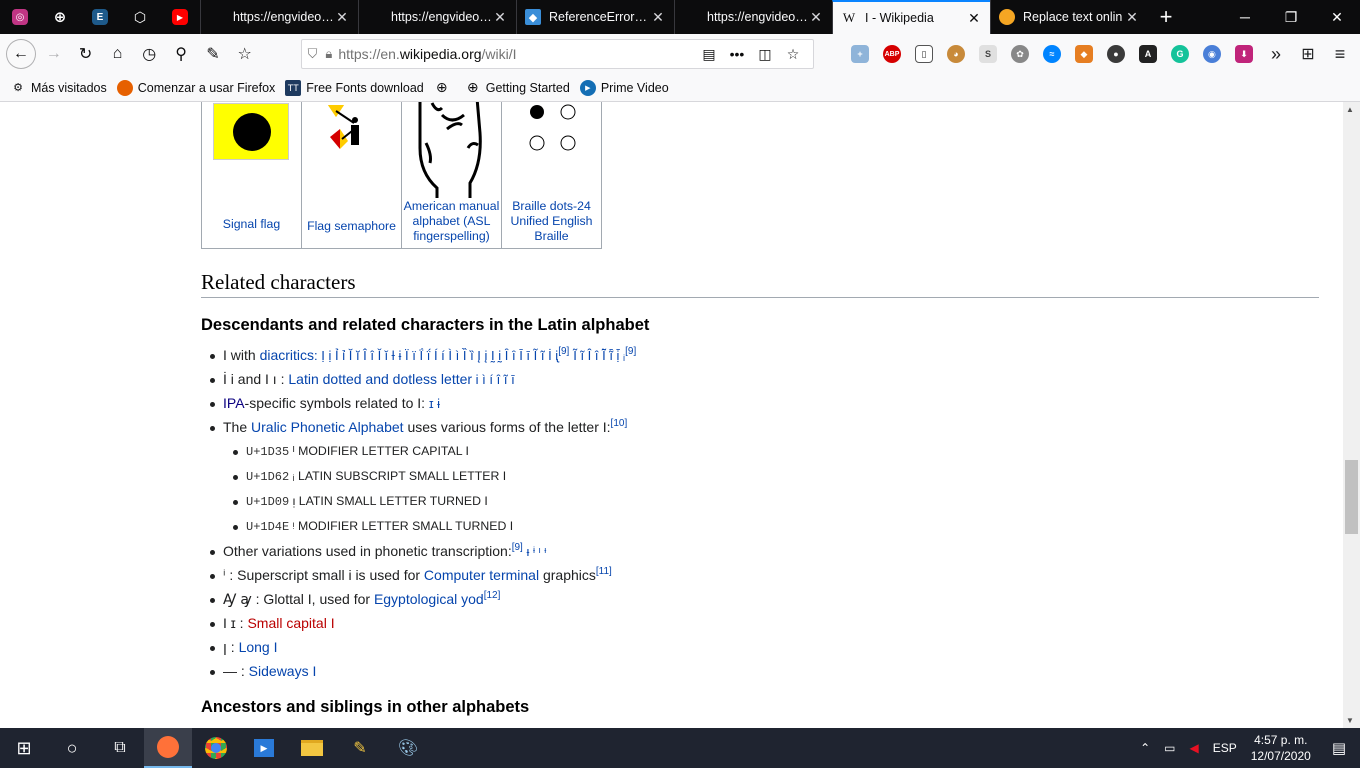 This screenshot has height=768, width=1360. Describe the element at coordinates (380, 379) in the screenshot. I see `dotted-dotless-link: Latin dotted and dotless letter` at that location.